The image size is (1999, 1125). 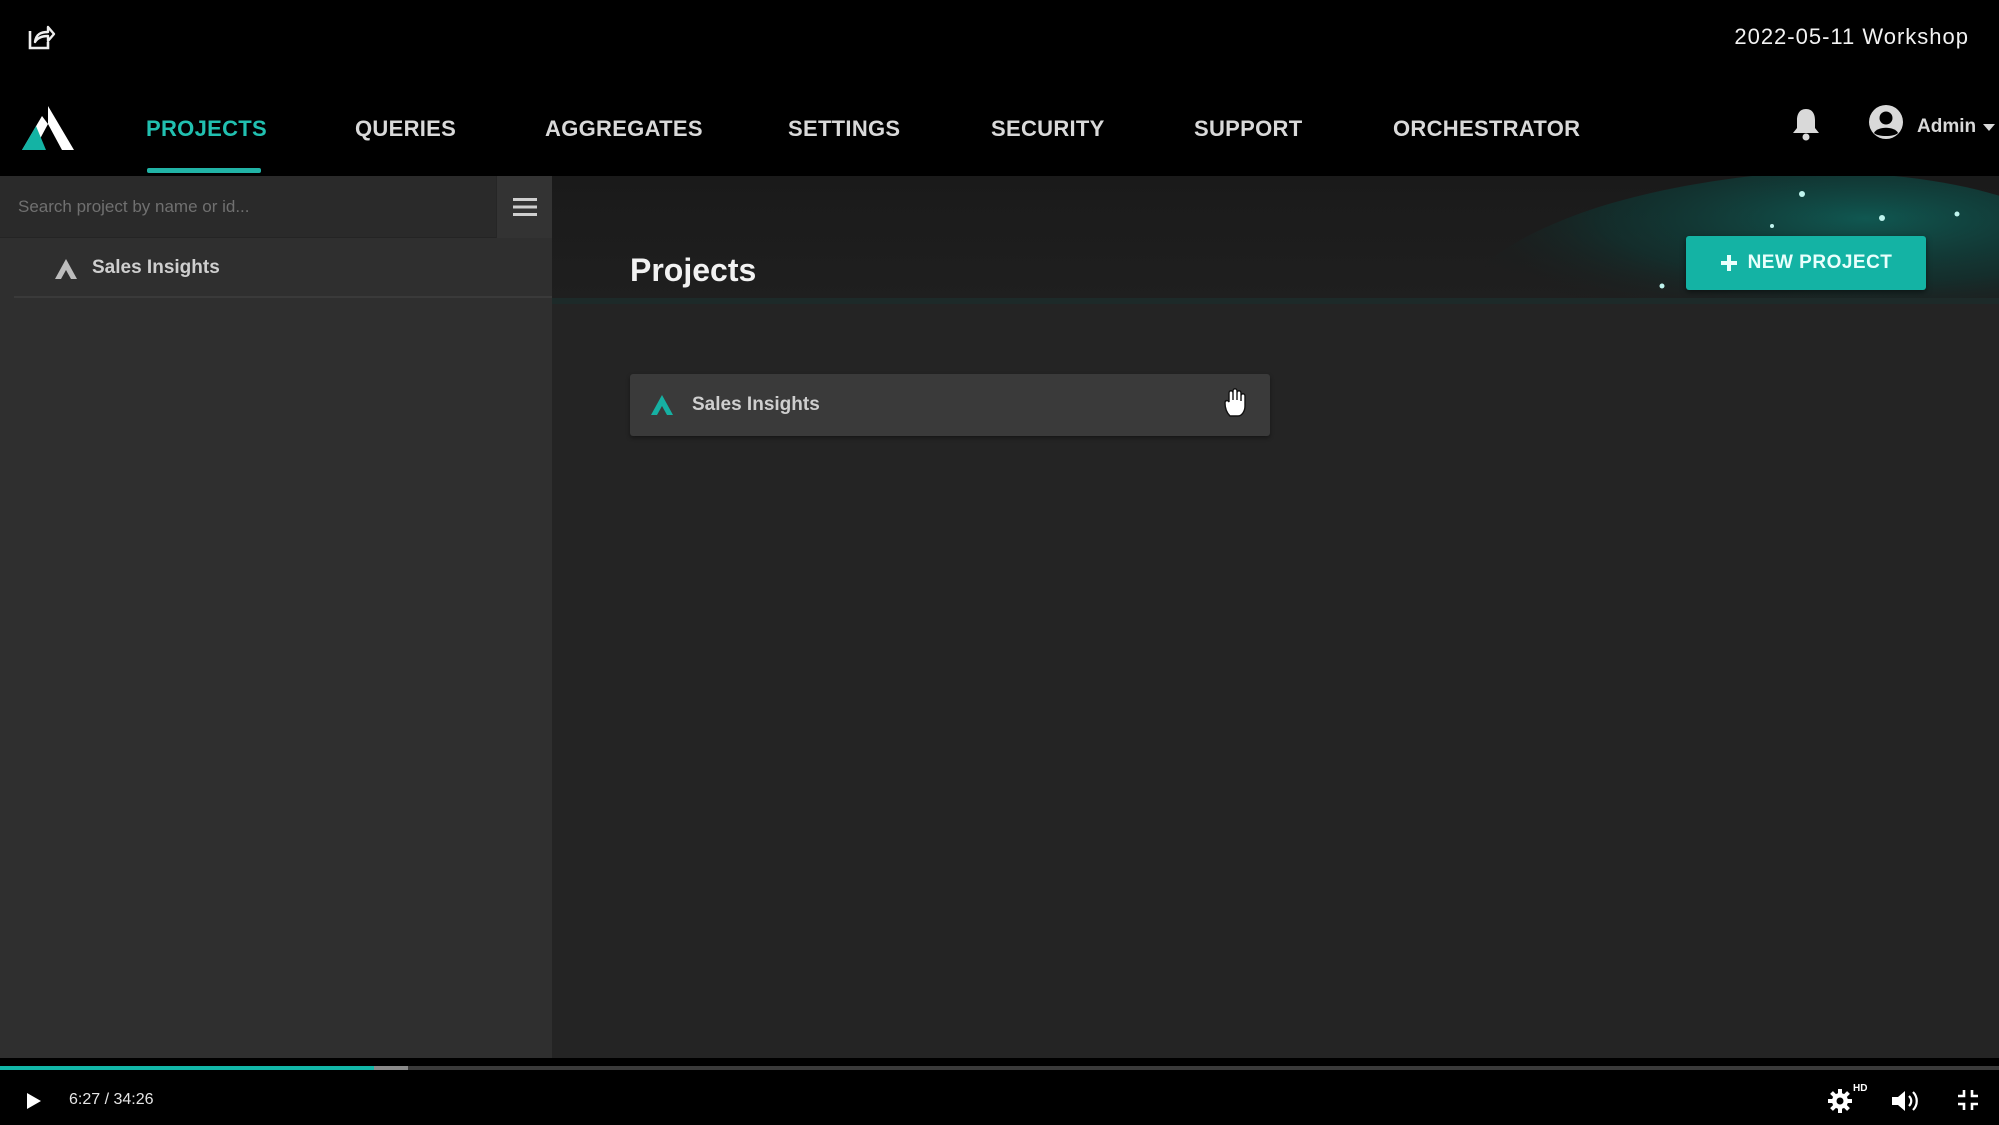 I want to click on exit-fullscreen-icon, so click(x=1968, y=1100).